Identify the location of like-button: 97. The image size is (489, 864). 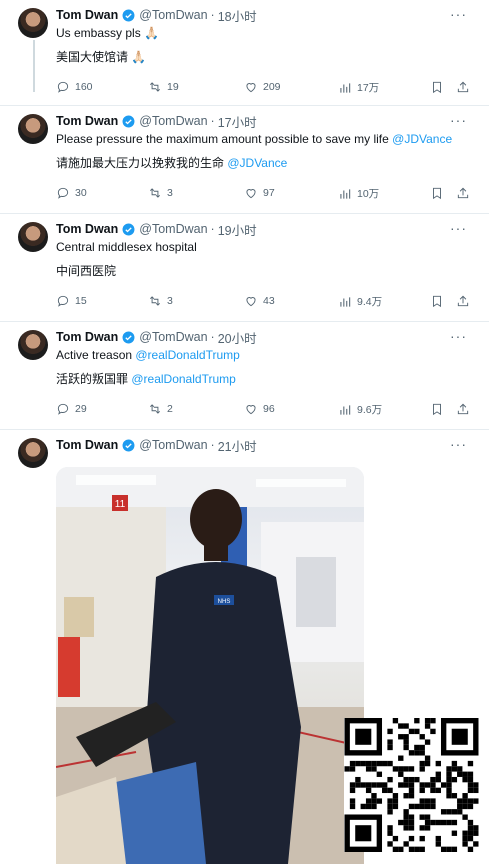
(259, 193).